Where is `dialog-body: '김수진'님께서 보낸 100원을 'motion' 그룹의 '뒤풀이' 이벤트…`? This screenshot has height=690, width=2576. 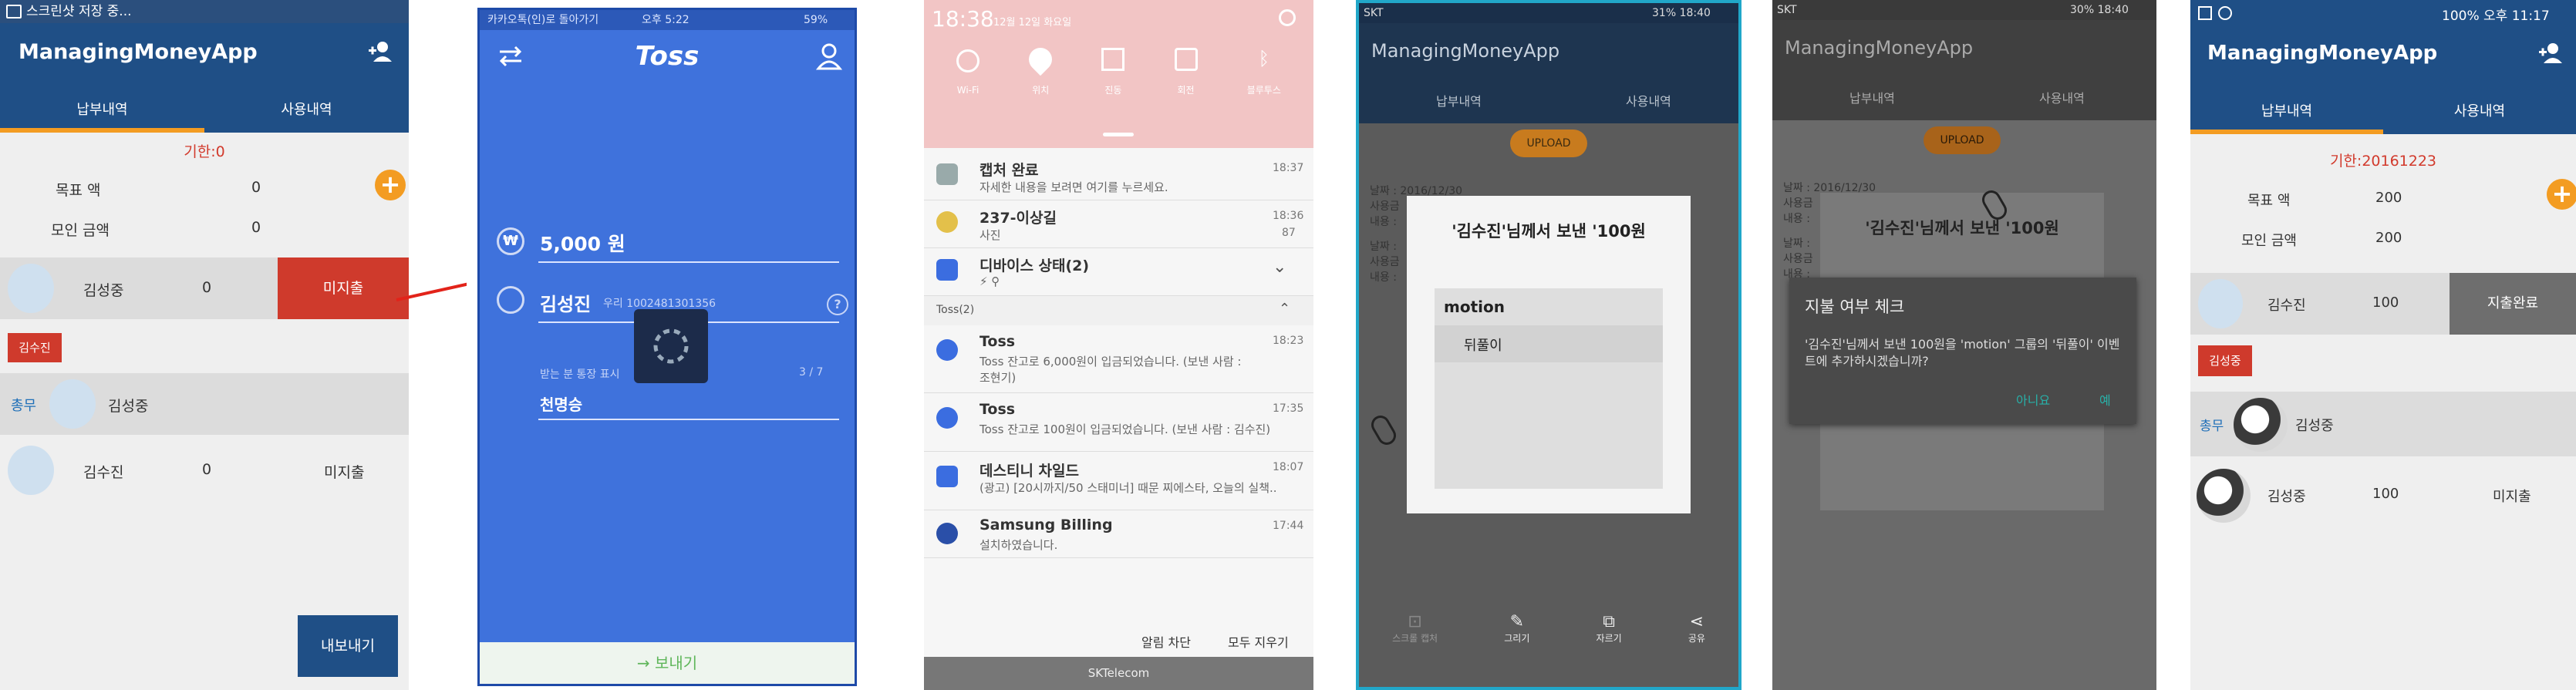
dialog-body: '김수진'님께서 보낸 100원을 'motion' 그룹의 '뒤풀이' 이벤트… is located at coordinates (1962, 353).